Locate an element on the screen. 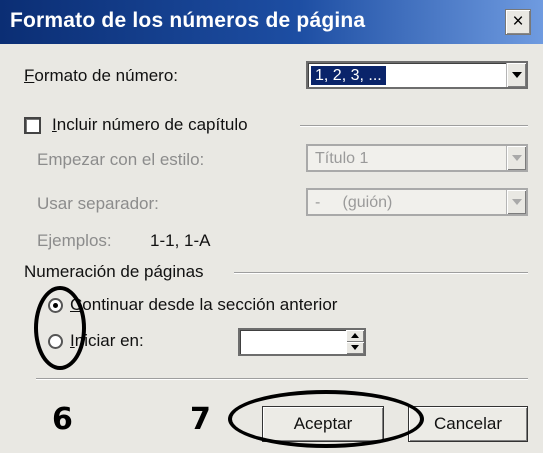 The image size is (543, 453). separator-label: Usar separador: is located at coordinates (98, 203).